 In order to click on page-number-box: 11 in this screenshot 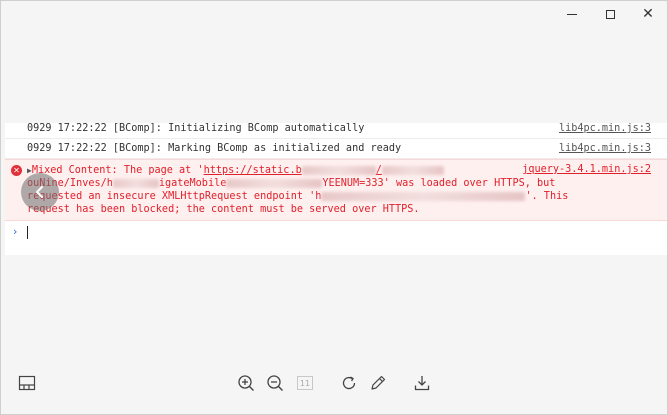, I will do `click(305, 383)`.